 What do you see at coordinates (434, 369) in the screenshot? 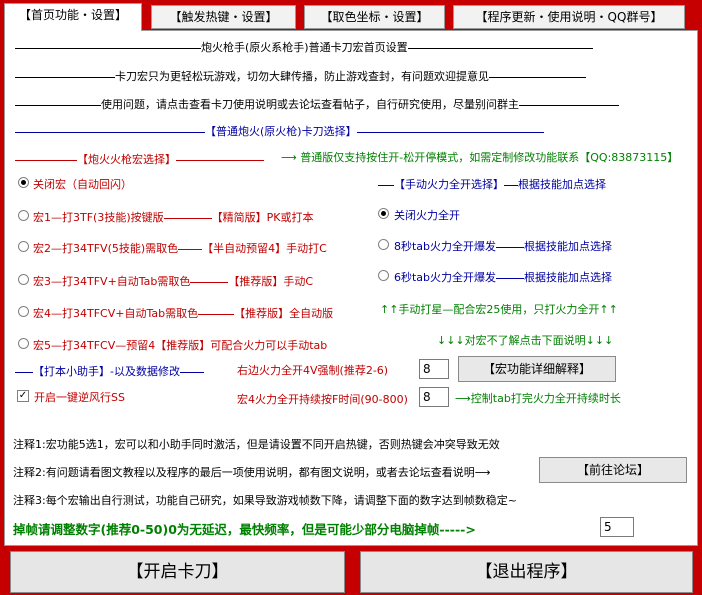
I see `force-value-input: 8` at bounding box center [434, 369].